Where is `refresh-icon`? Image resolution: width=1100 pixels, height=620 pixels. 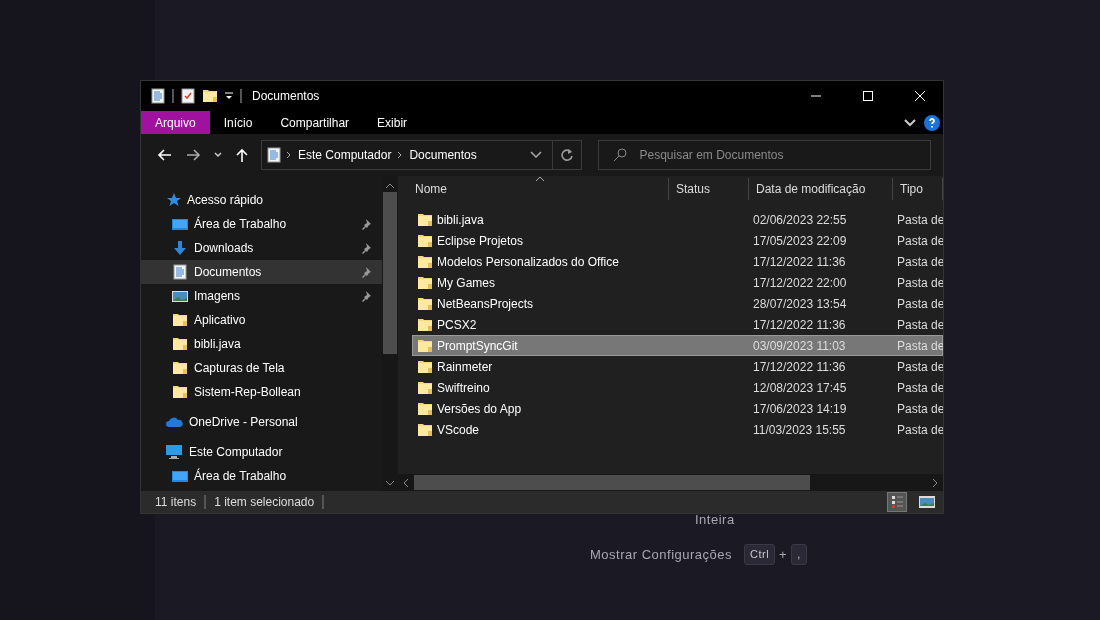
refresh-icon is located at coordinates (567, 155).